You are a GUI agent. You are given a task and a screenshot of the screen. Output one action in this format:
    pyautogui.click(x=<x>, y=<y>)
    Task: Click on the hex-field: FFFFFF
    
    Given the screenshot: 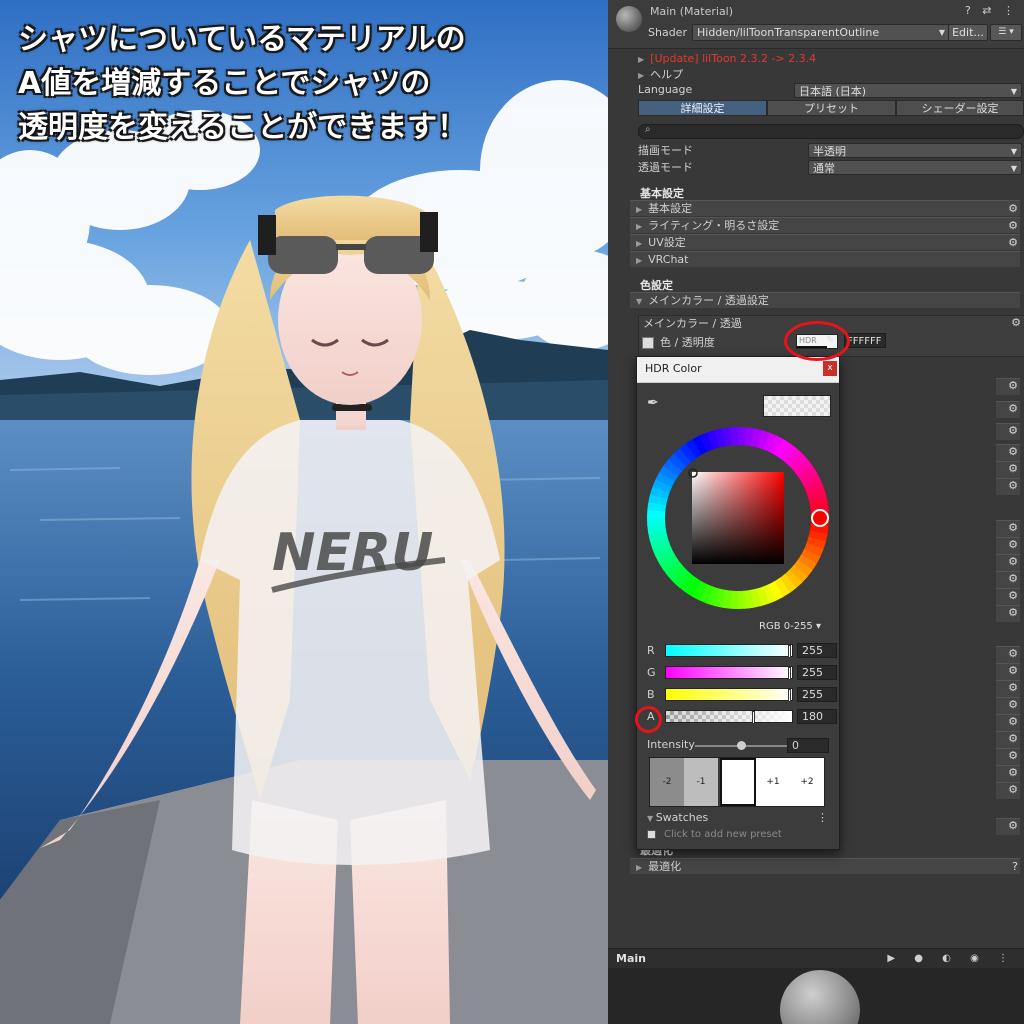 What is the action you would take?
    pyautogui.click(x=865, y=340)
    